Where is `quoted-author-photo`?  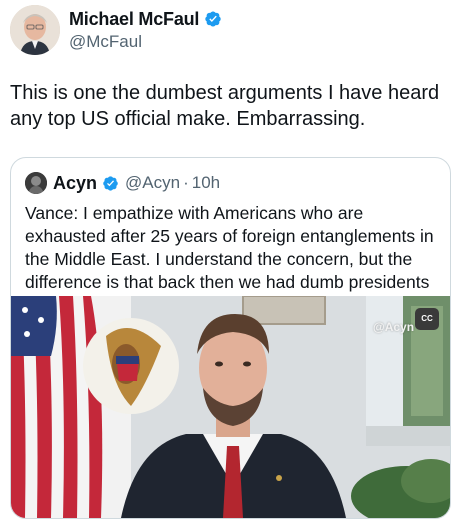 quoted-author-photo is located at coordinates (36, 183).